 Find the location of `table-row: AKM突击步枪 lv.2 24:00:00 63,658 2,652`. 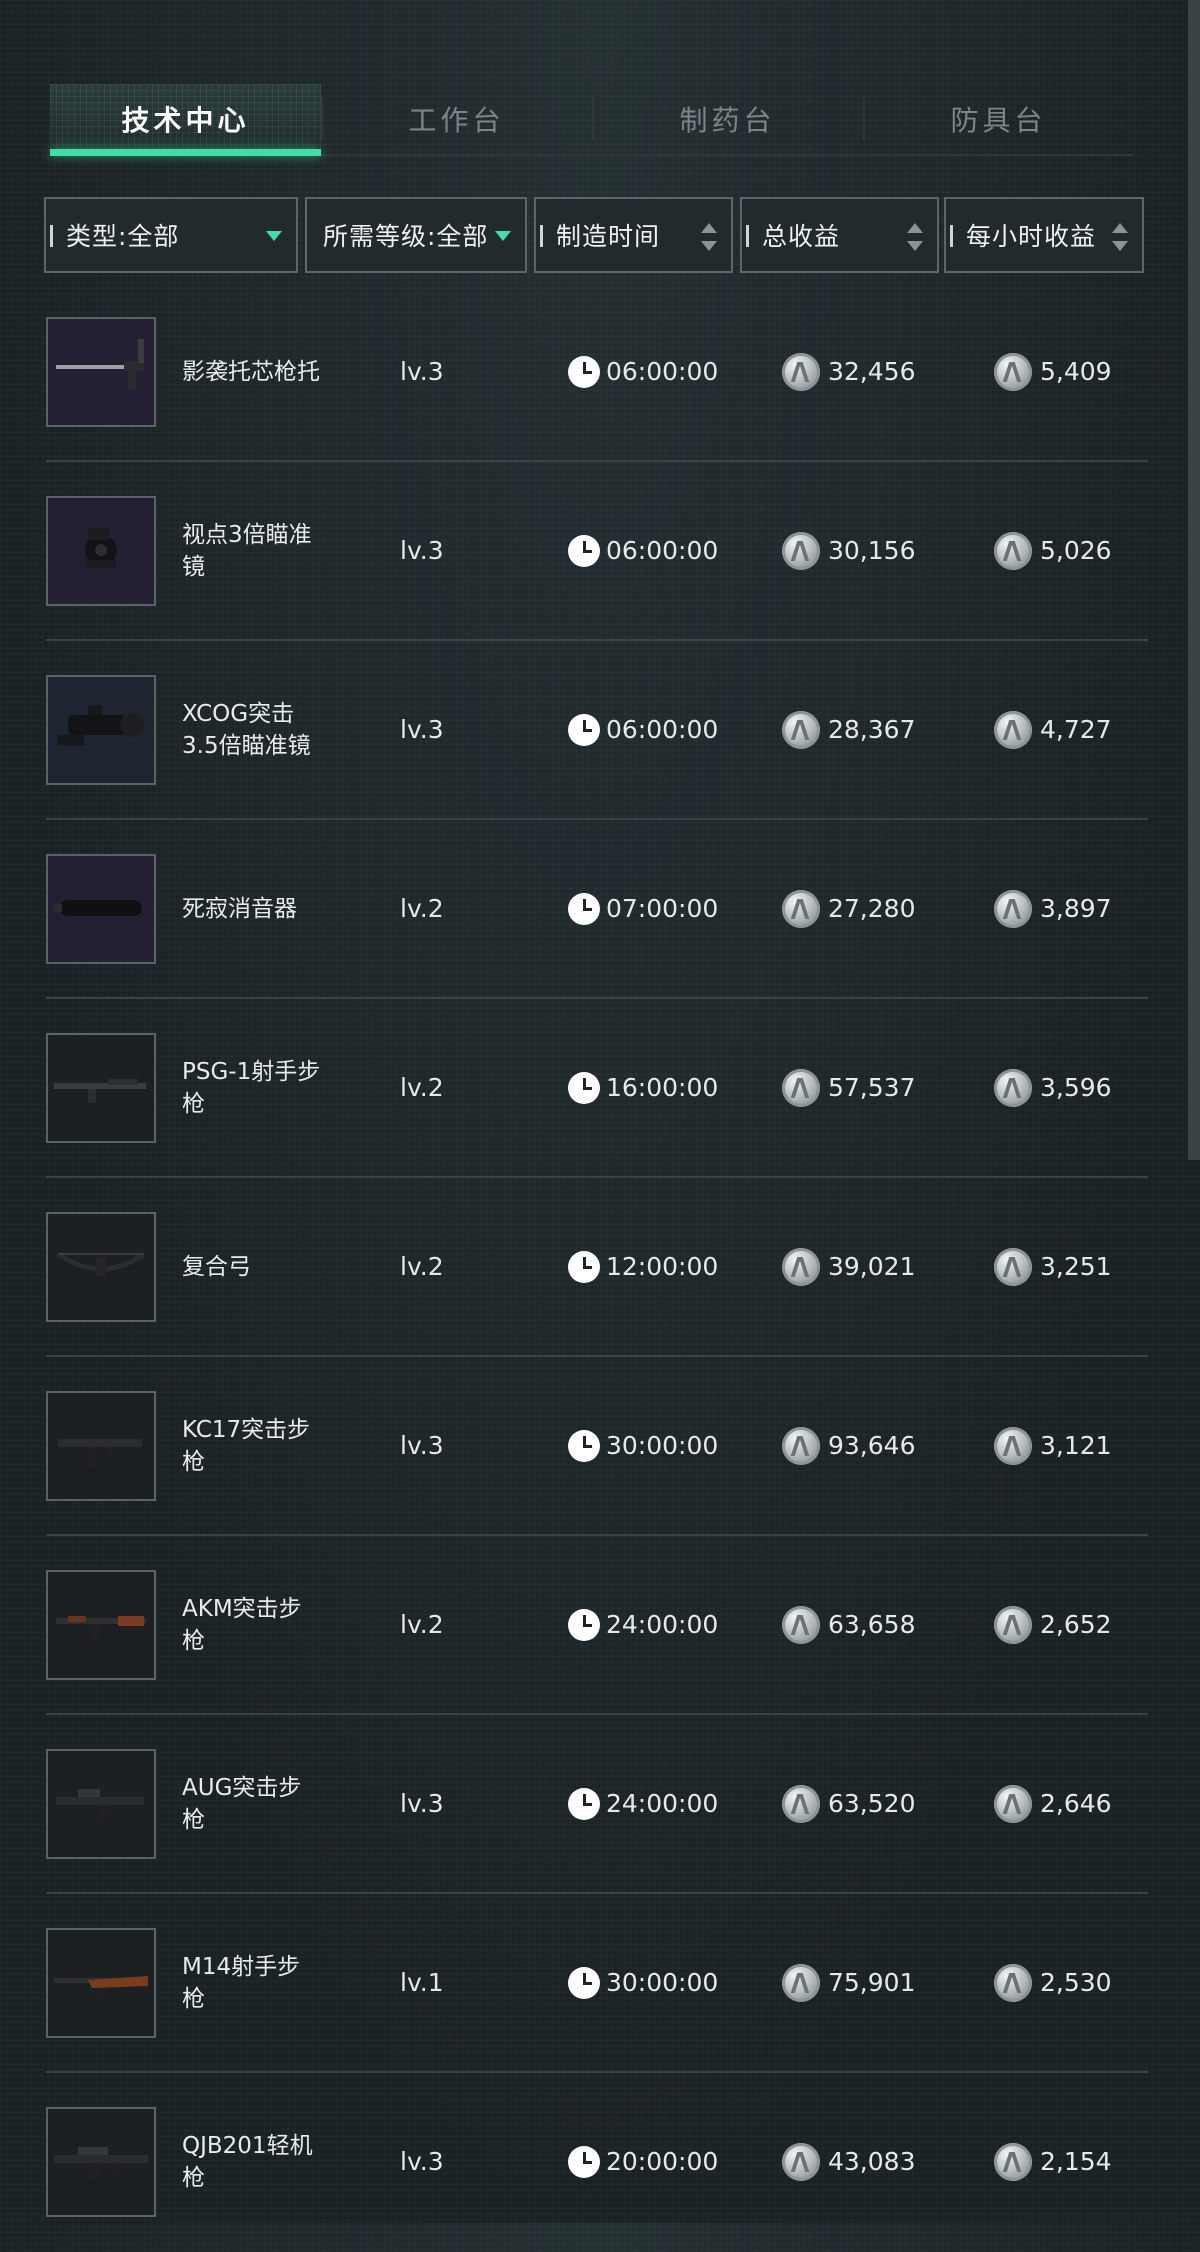

table-row: AKM突击步枪 lv.2 24:00:00 63,658 2,652 is located at coordinates (597, 1625).